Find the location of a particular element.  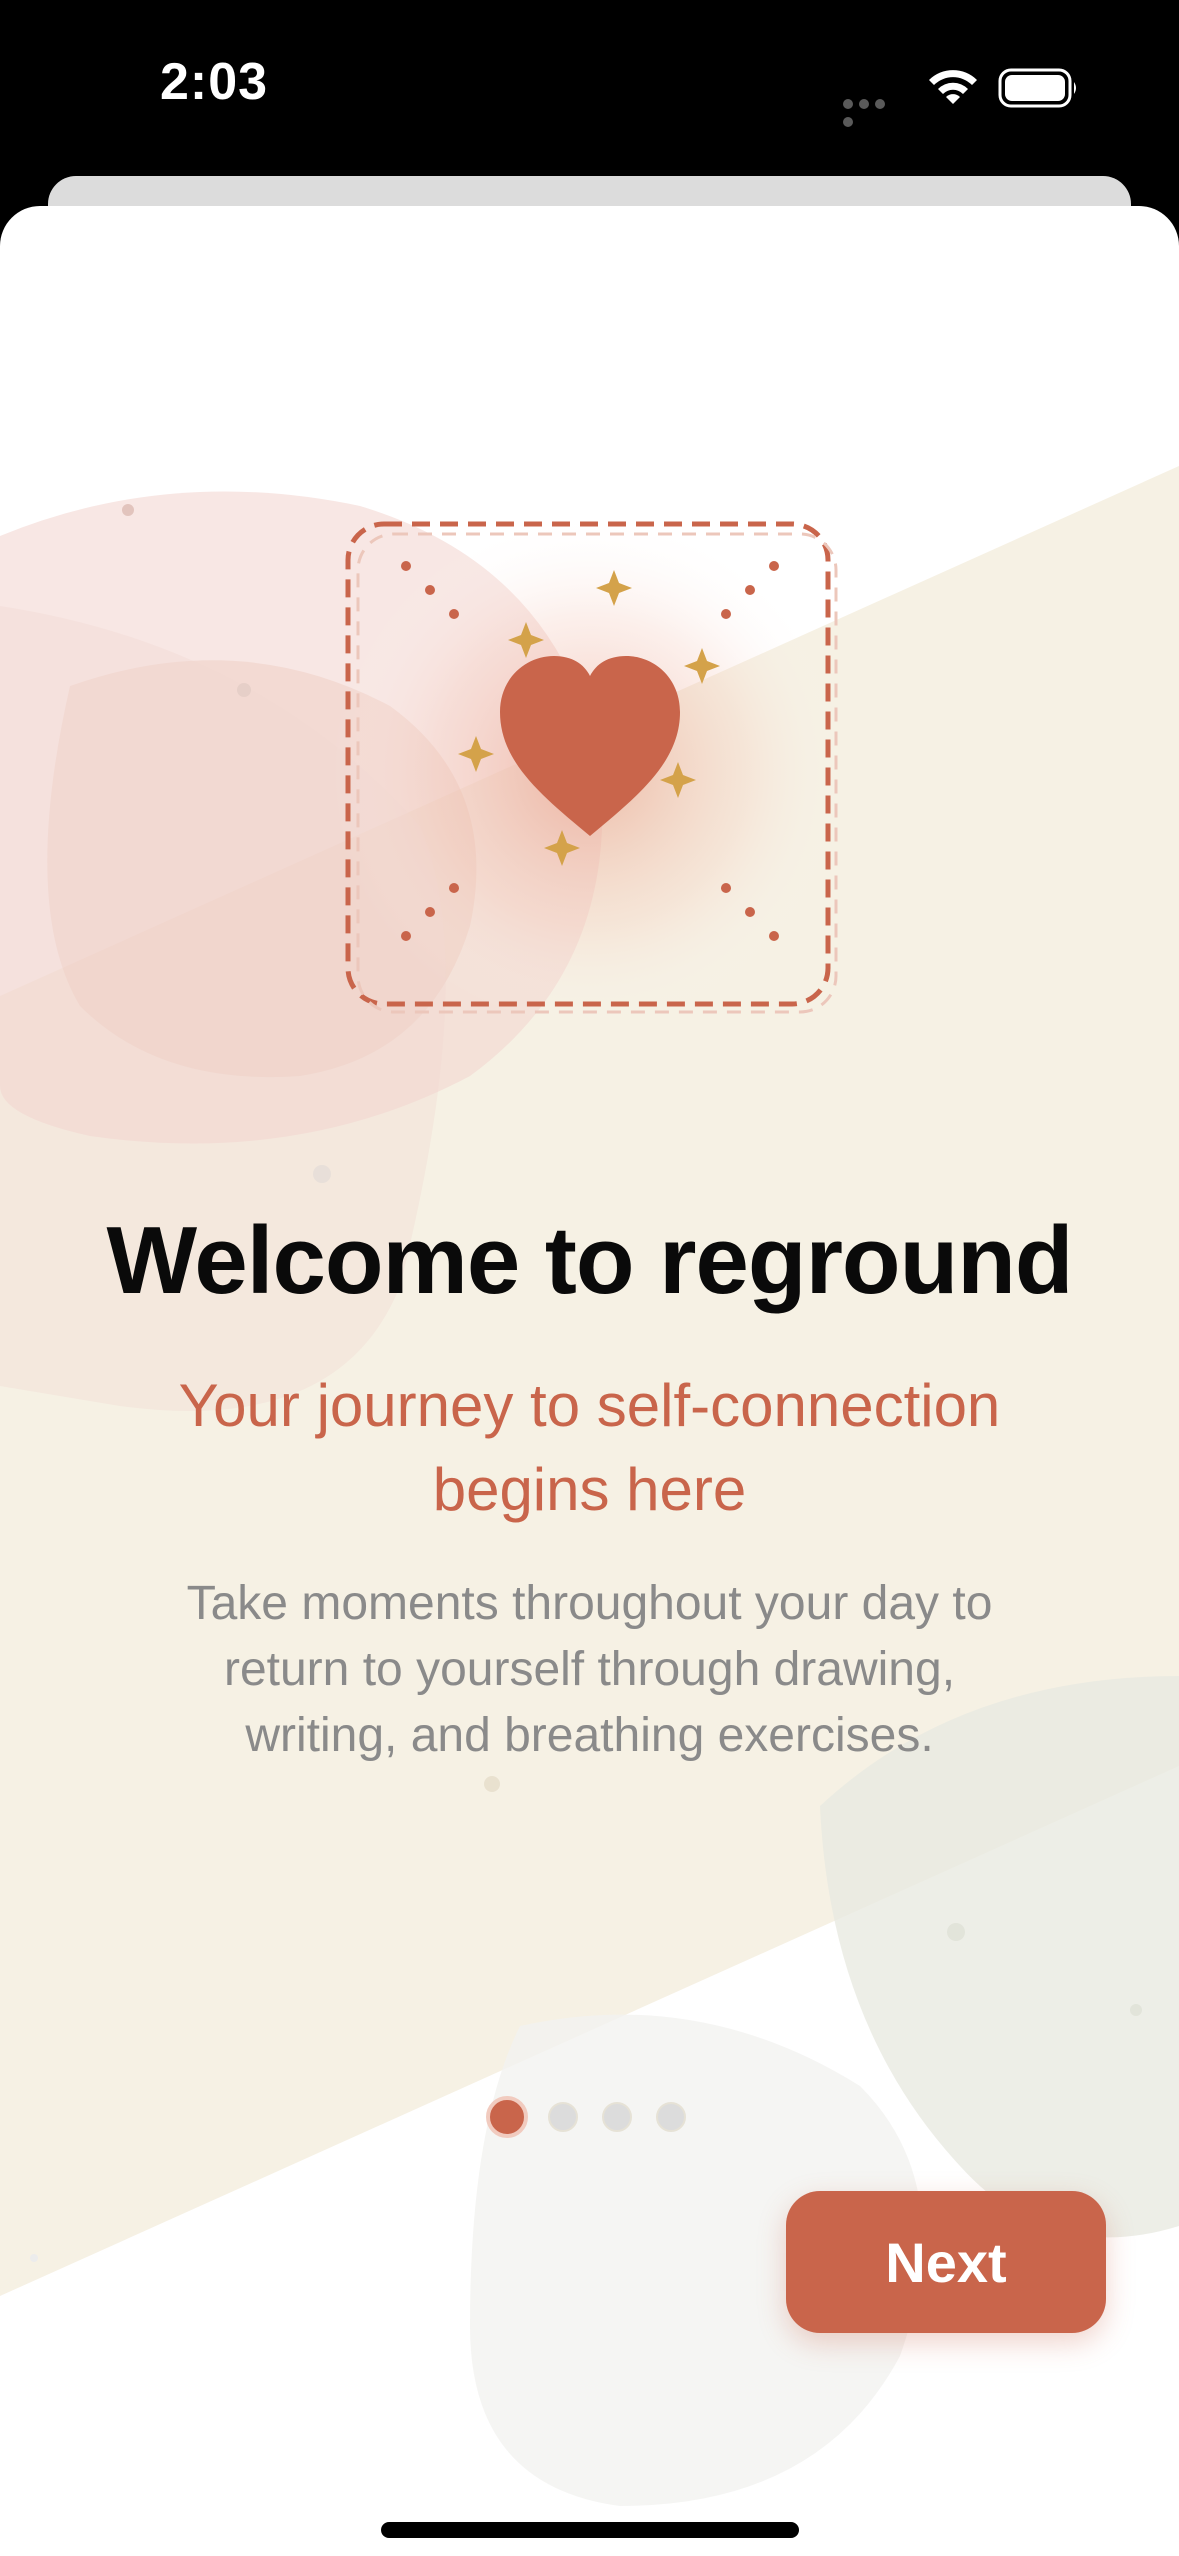

page-title: Welcome to reground is located at coordinates (590, 1260).